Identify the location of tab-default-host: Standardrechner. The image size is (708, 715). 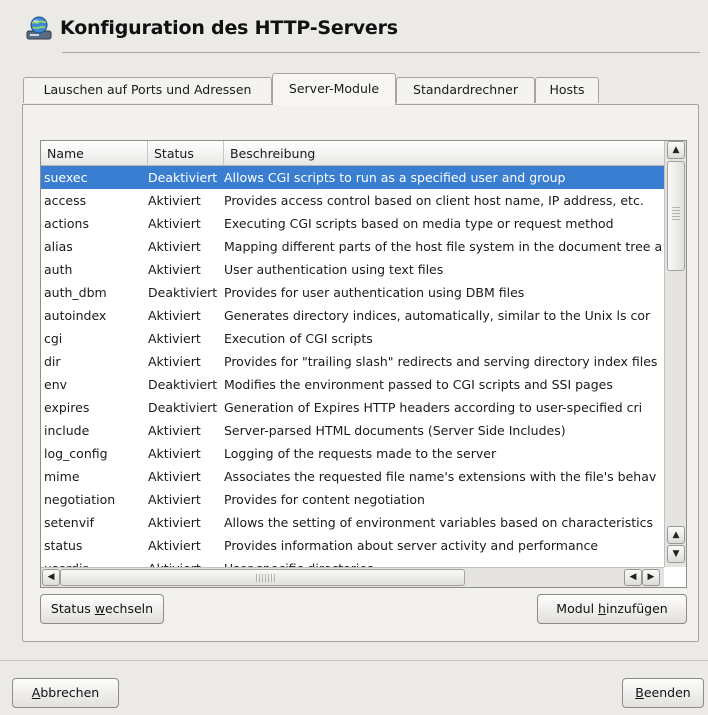
(465, 90).